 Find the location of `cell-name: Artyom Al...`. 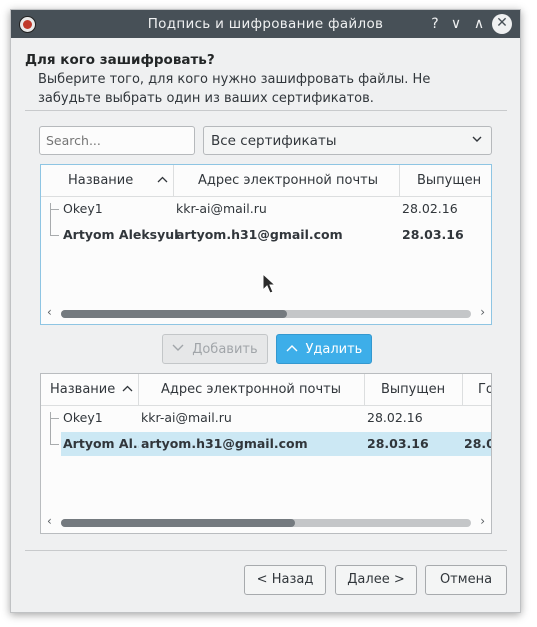

cell-name: Artyom Al... is located at coordinates (101, 443).